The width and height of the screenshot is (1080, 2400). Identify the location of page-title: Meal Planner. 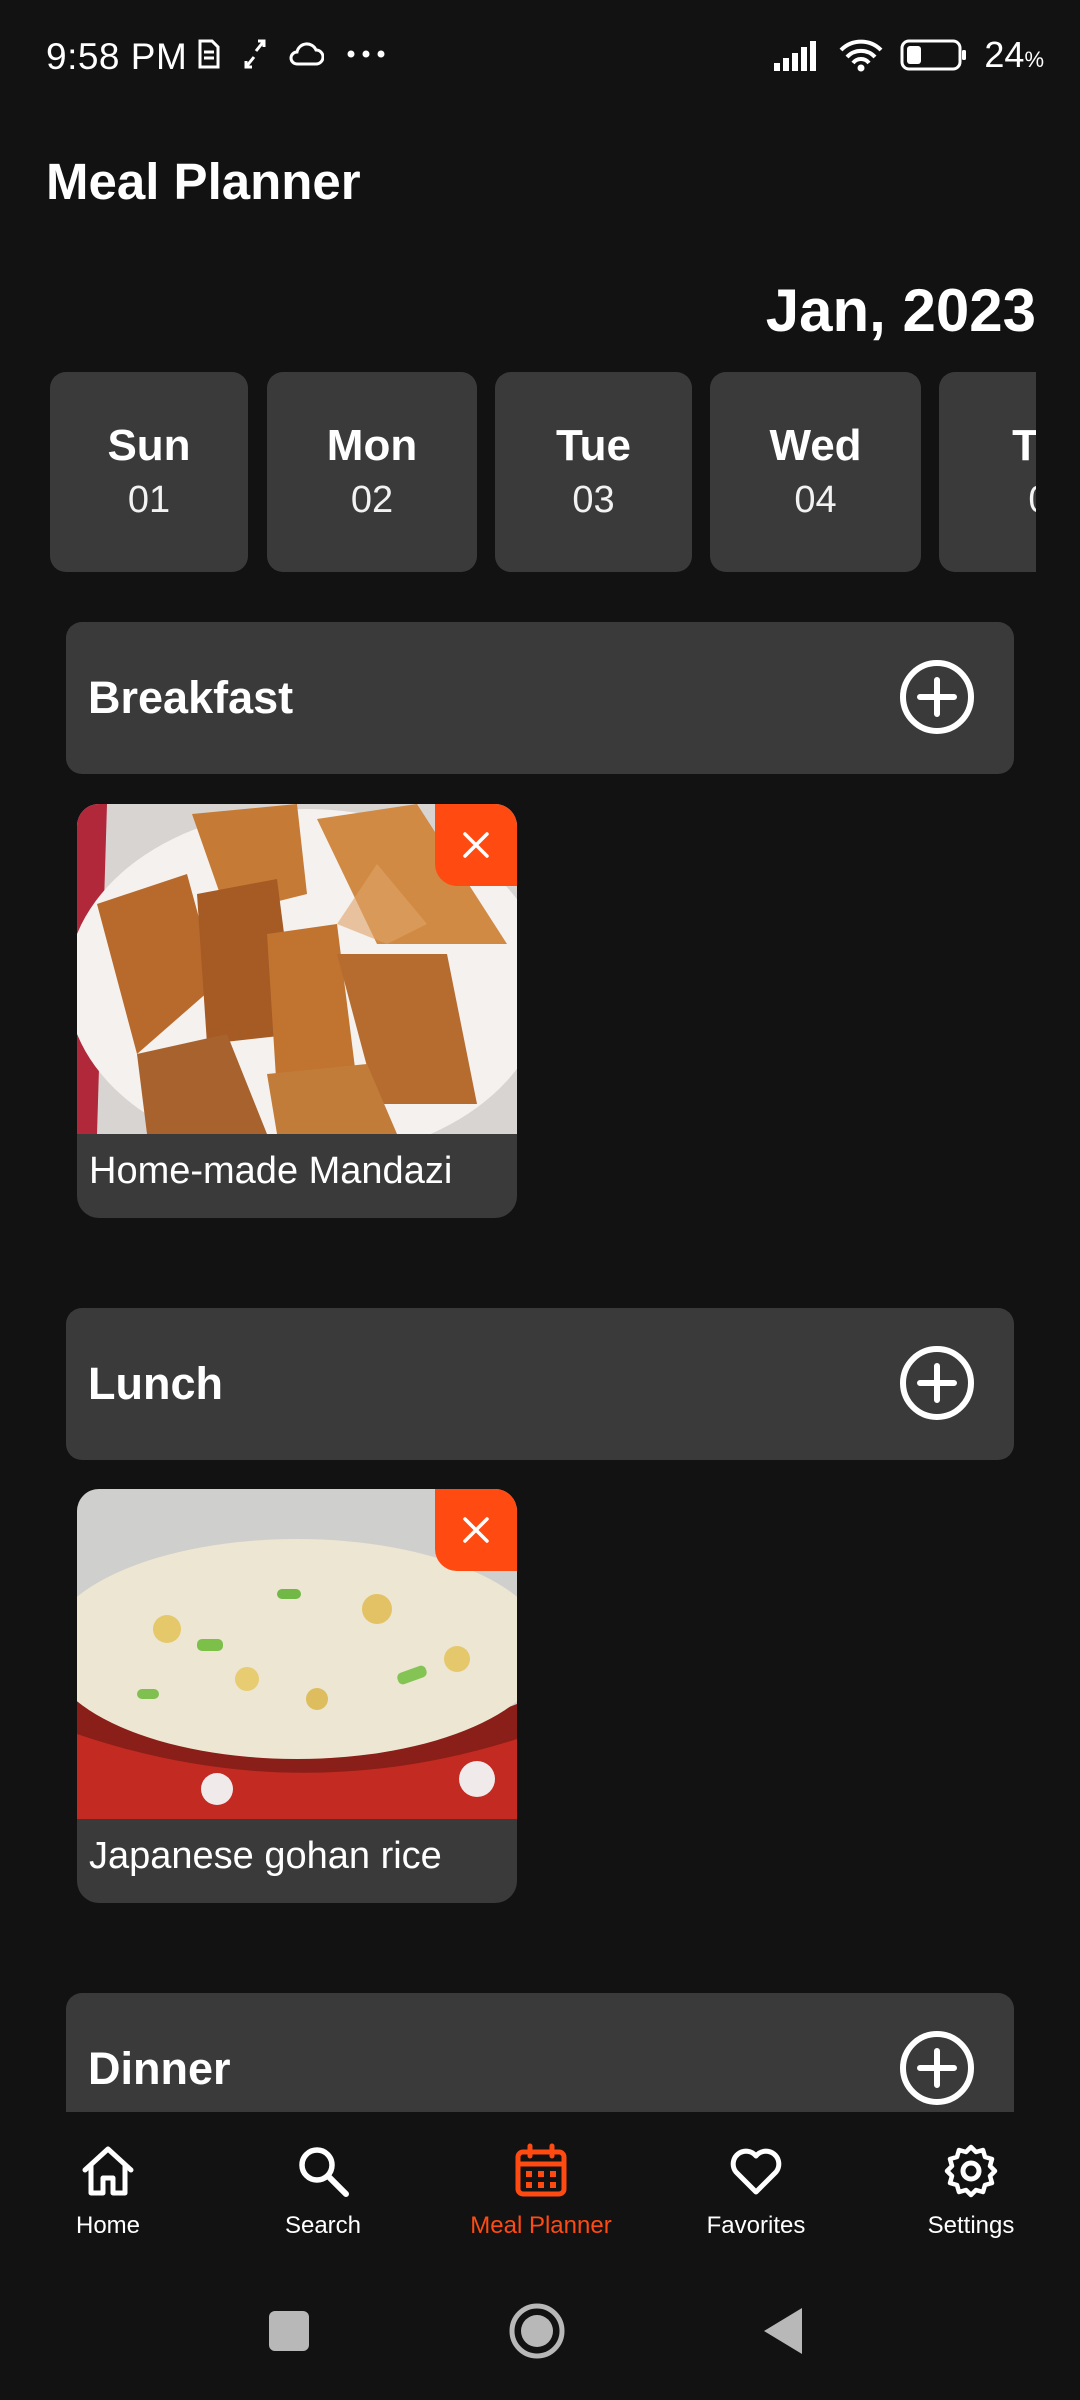
(203, 181).